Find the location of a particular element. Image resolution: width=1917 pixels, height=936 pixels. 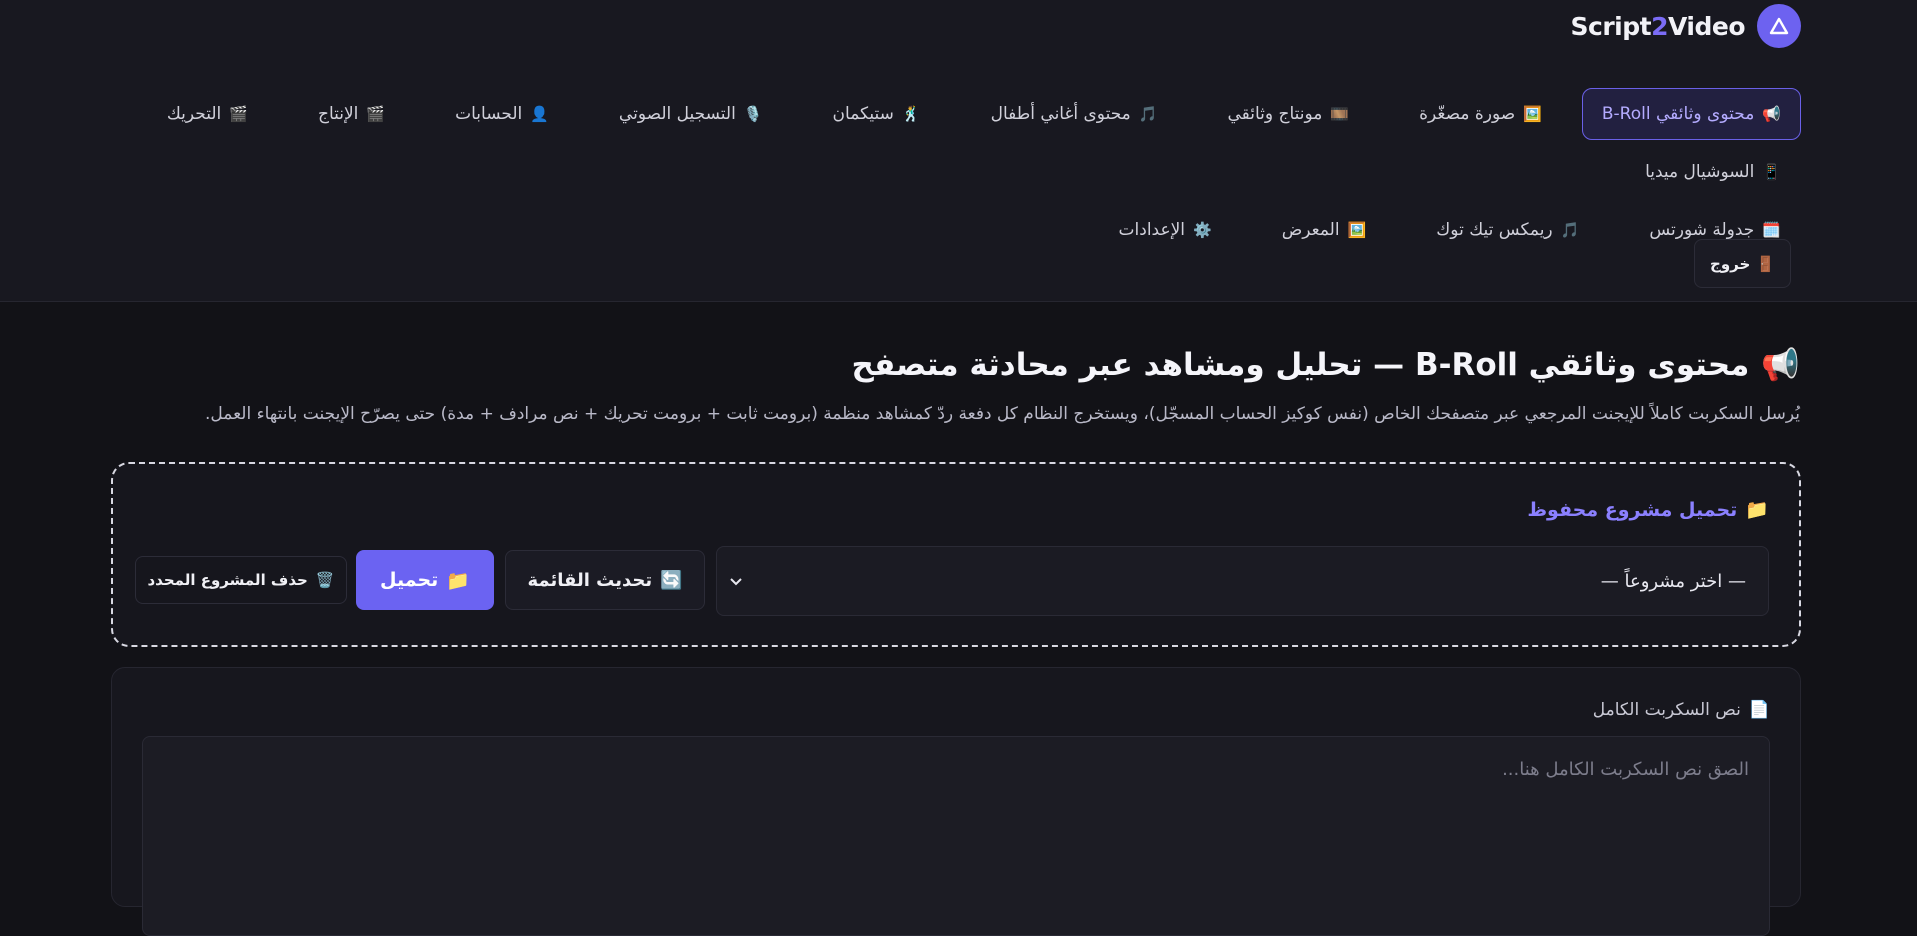

nav-item: 📢 محتوى وثائقي B-Roll is located at coordinates (1691, 114).